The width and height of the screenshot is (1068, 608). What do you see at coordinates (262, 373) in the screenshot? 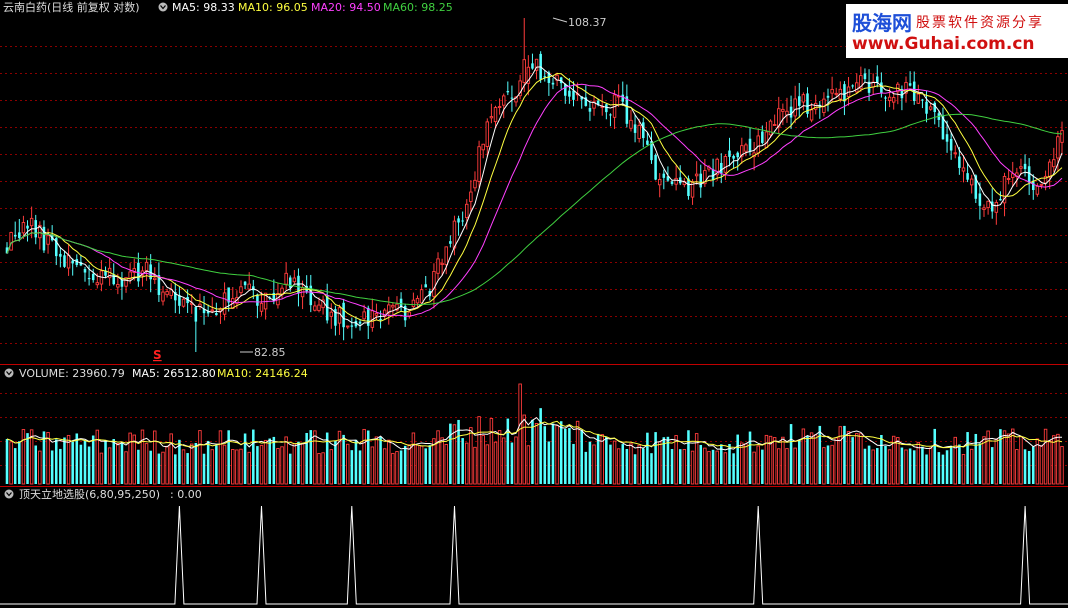
I see `volume-ma10-label: MA10: 24146.24` at bounding box center [262, 373].